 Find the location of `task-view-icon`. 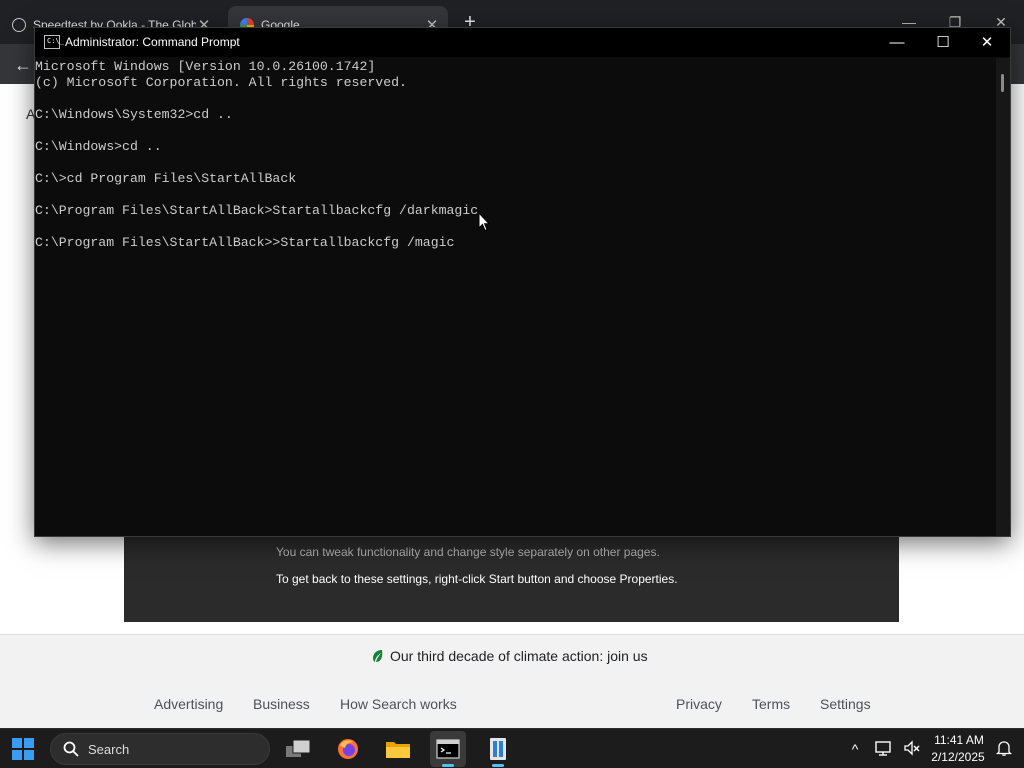

task-view-icon is located at coordinates (298, 748).